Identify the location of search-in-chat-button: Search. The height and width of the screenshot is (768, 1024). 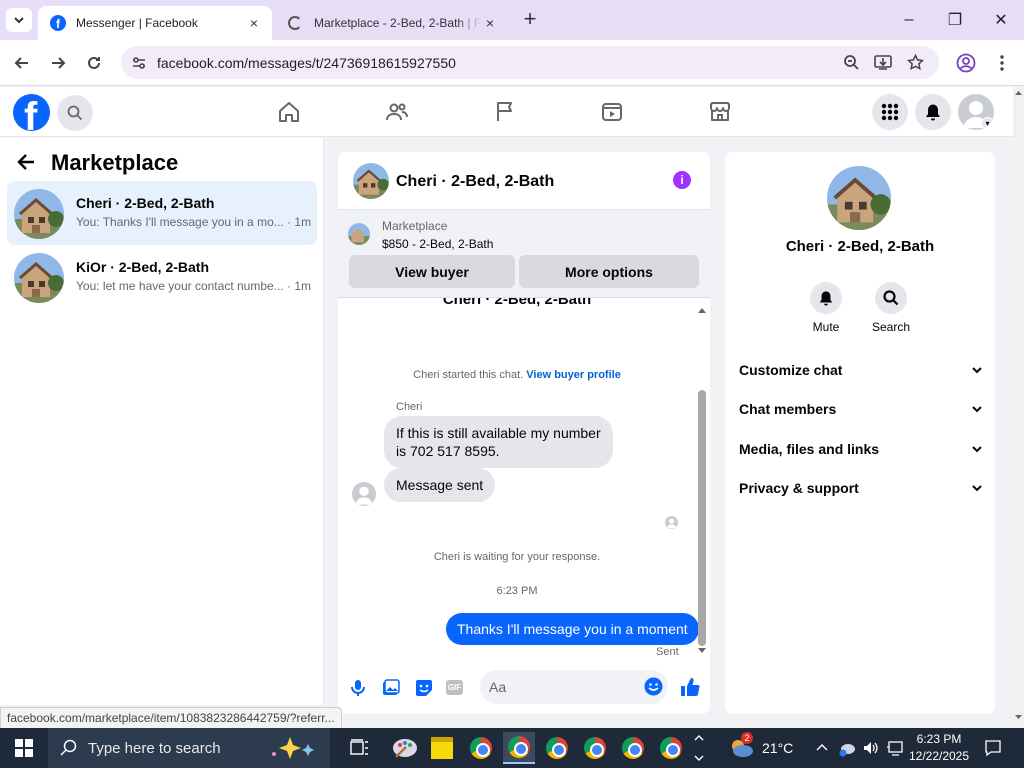
(891, 308).